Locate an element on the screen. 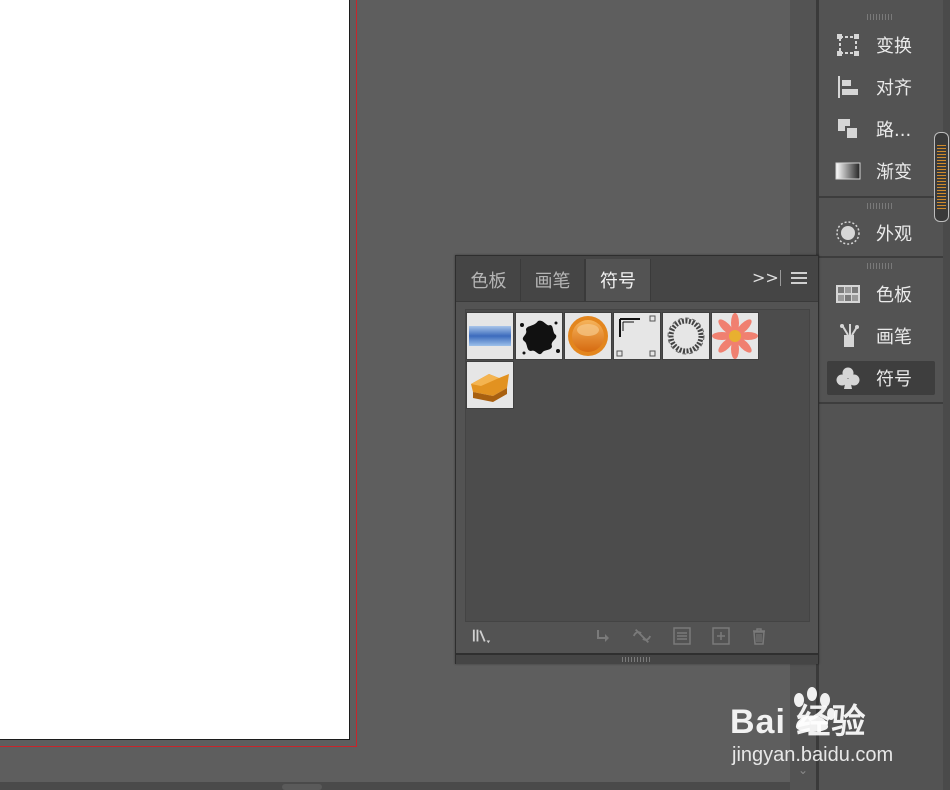 Image resolution: width=950 pixels, height=790 pixels. panel-footer is located at coordinates (637, 637).